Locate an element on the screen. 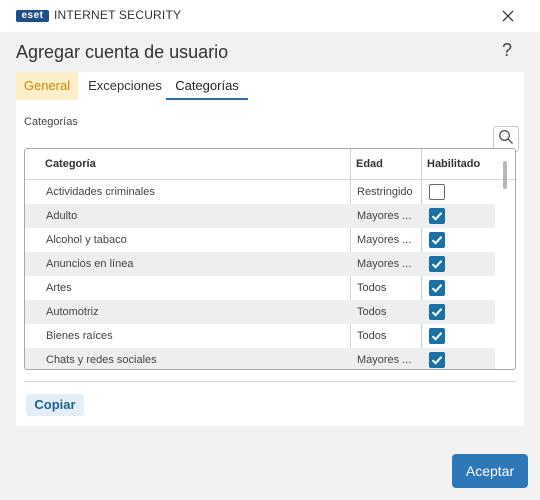 The image size is (540, 500). row-age: Restringido is located at coordinates (385, 192).